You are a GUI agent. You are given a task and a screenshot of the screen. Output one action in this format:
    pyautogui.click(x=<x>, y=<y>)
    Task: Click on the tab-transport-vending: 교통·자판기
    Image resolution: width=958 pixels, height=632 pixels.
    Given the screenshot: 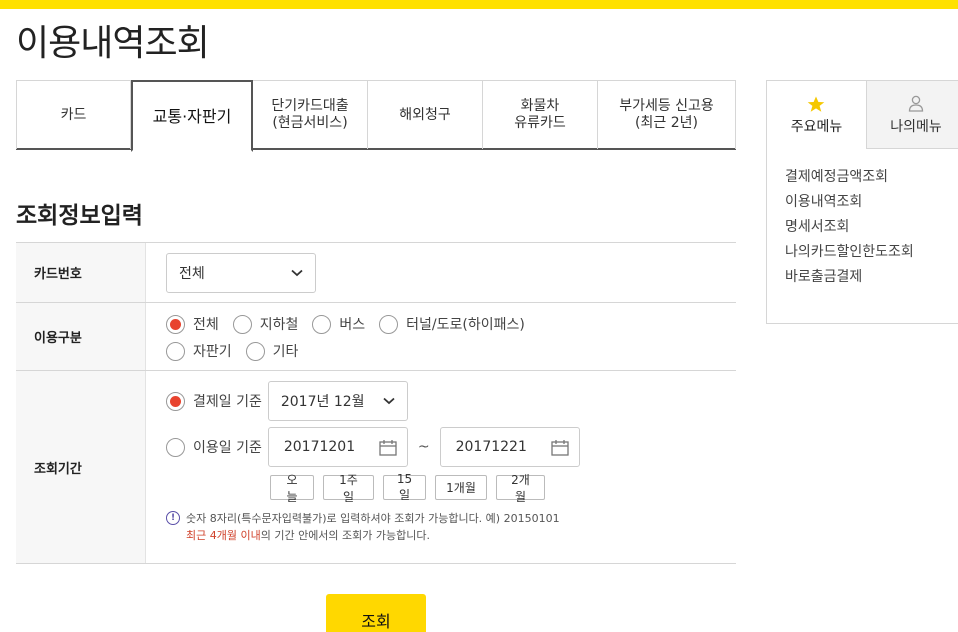 What is the action you would take?
    pyautogui.click(x=192, y=116)
    